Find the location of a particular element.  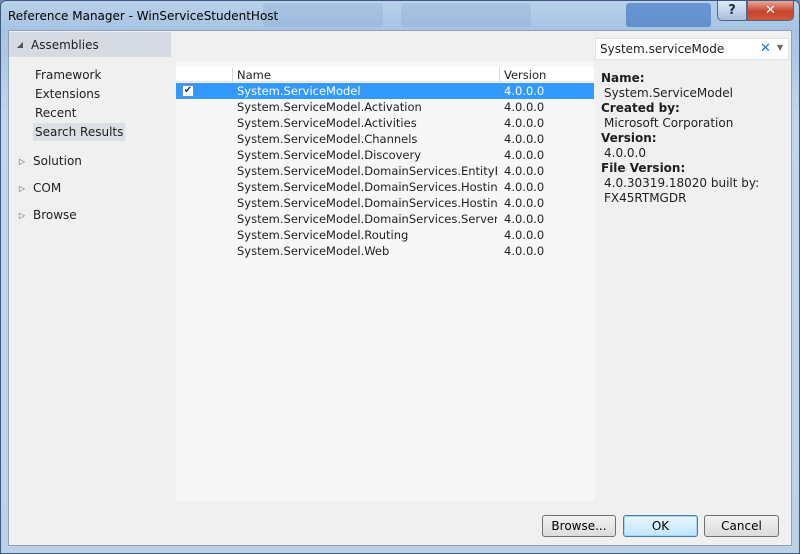

close-button: ✕ is located at coordinates (770, 11).